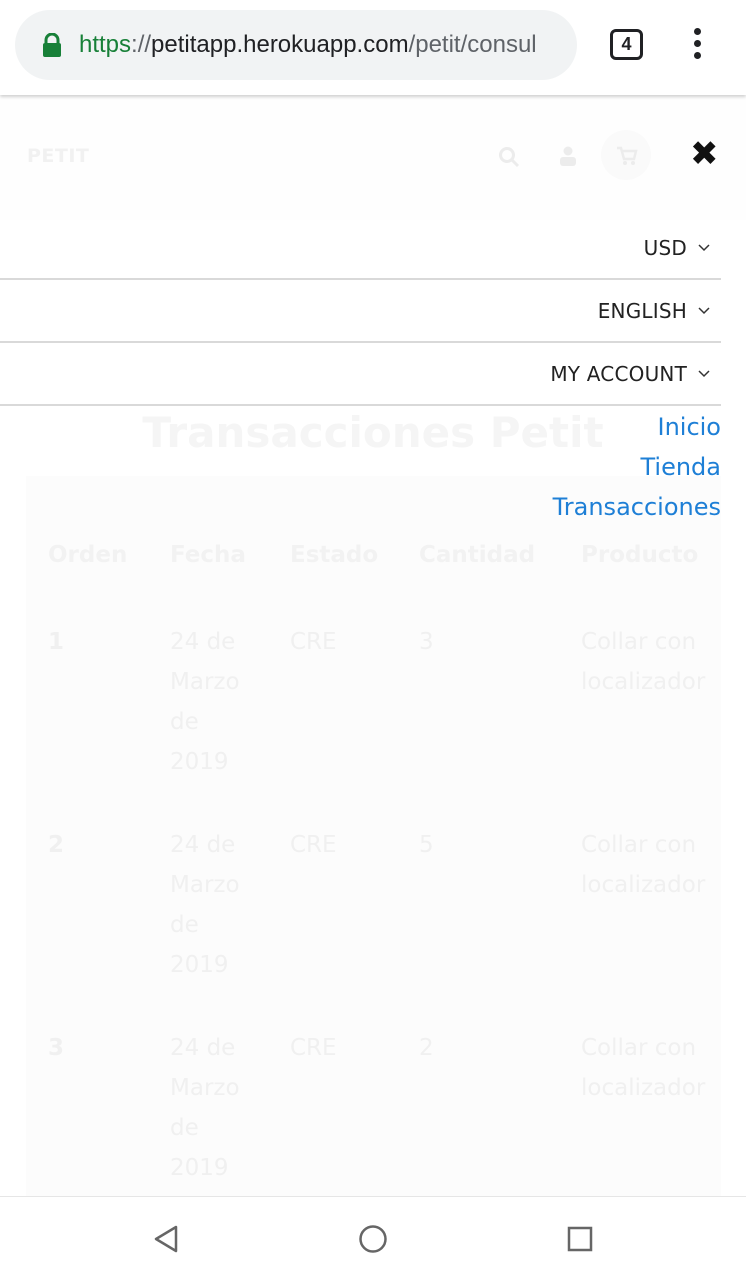  I want to click on table-cell-orden: 1, so click(56, 642).